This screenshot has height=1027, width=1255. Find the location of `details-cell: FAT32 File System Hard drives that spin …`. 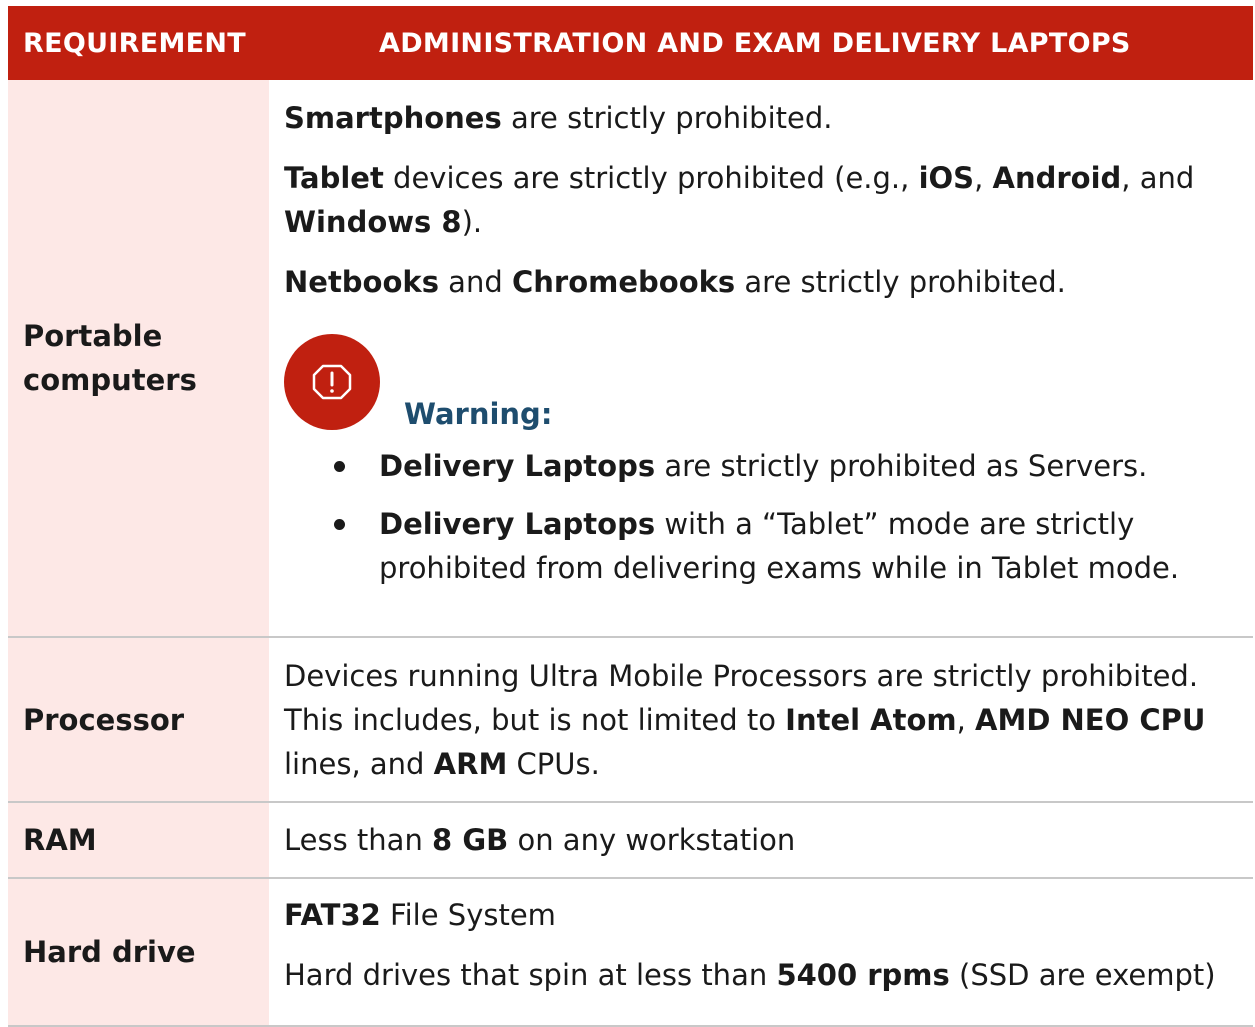

details-cell: FAT32 File System Hard drives that spin … is located at coordinates (761, 952).